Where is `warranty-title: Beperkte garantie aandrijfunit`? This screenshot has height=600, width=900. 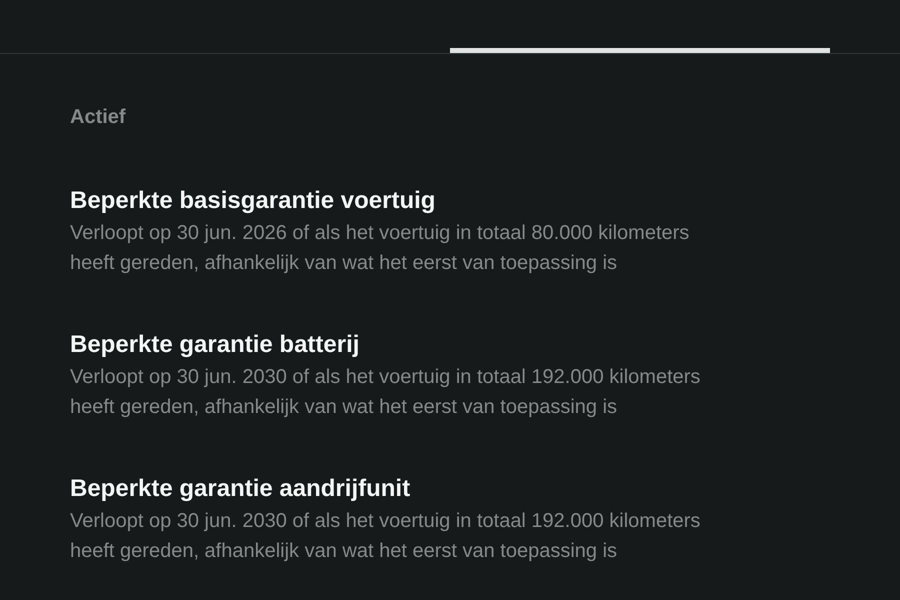
warranty-title: Beperkte garantie aandrijfunit is located at coordinates (241, 489).